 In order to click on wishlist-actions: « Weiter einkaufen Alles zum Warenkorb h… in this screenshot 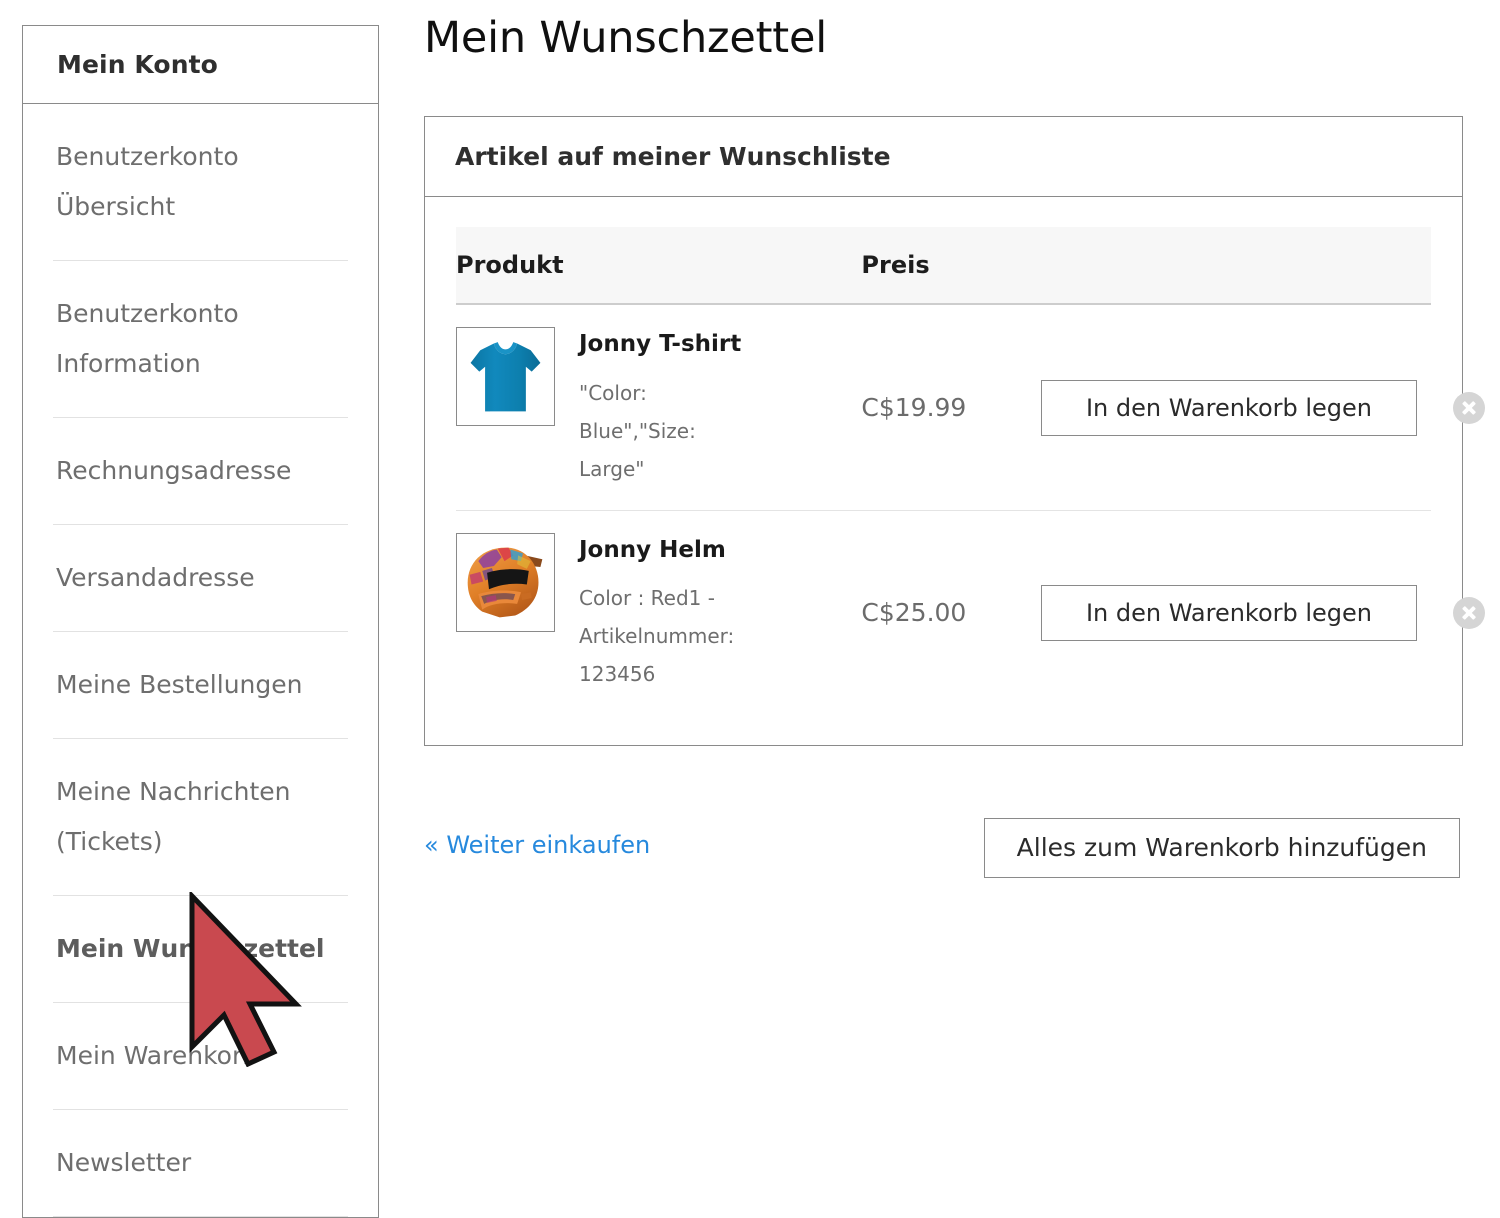, I will do `click(949, 853)`.